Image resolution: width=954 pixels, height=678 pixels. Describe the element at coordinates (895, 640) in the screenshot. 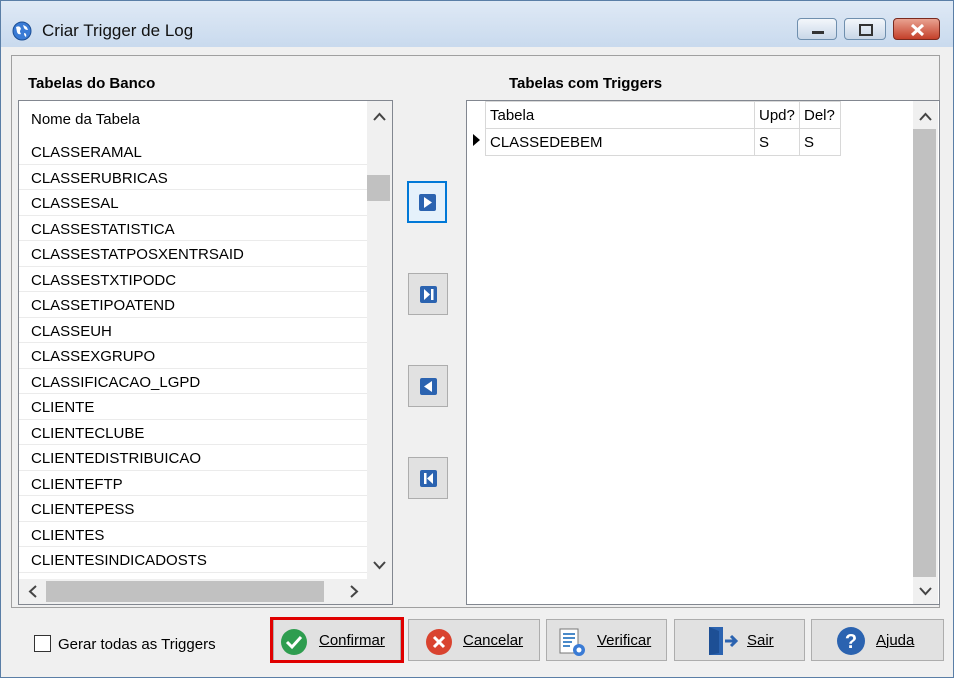

I see `help-label: Ajuda` at that location.